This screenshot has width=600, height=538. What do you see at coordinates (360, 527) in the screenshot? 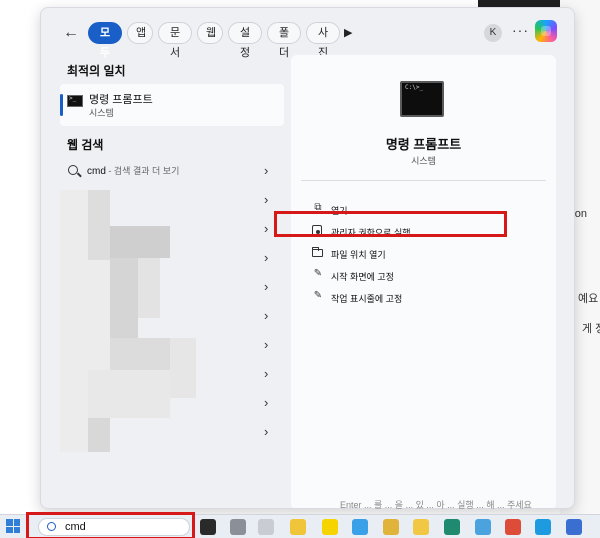
I see `weather-icon` at bounding box center [360, 527].